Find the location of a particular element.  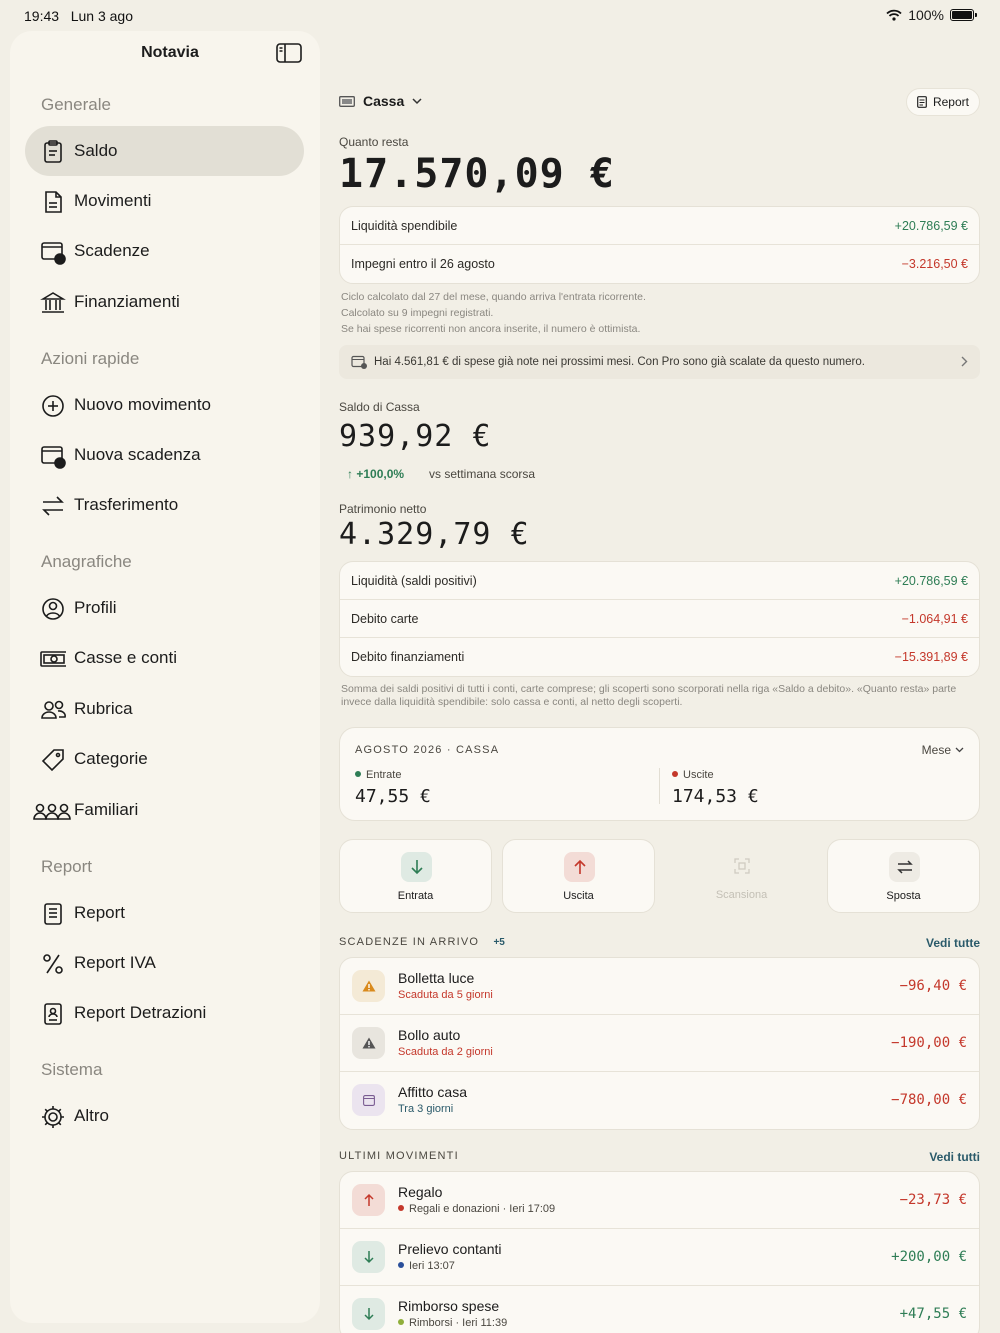

sidebar-item-report: Report is located at coordinates (164, 913).